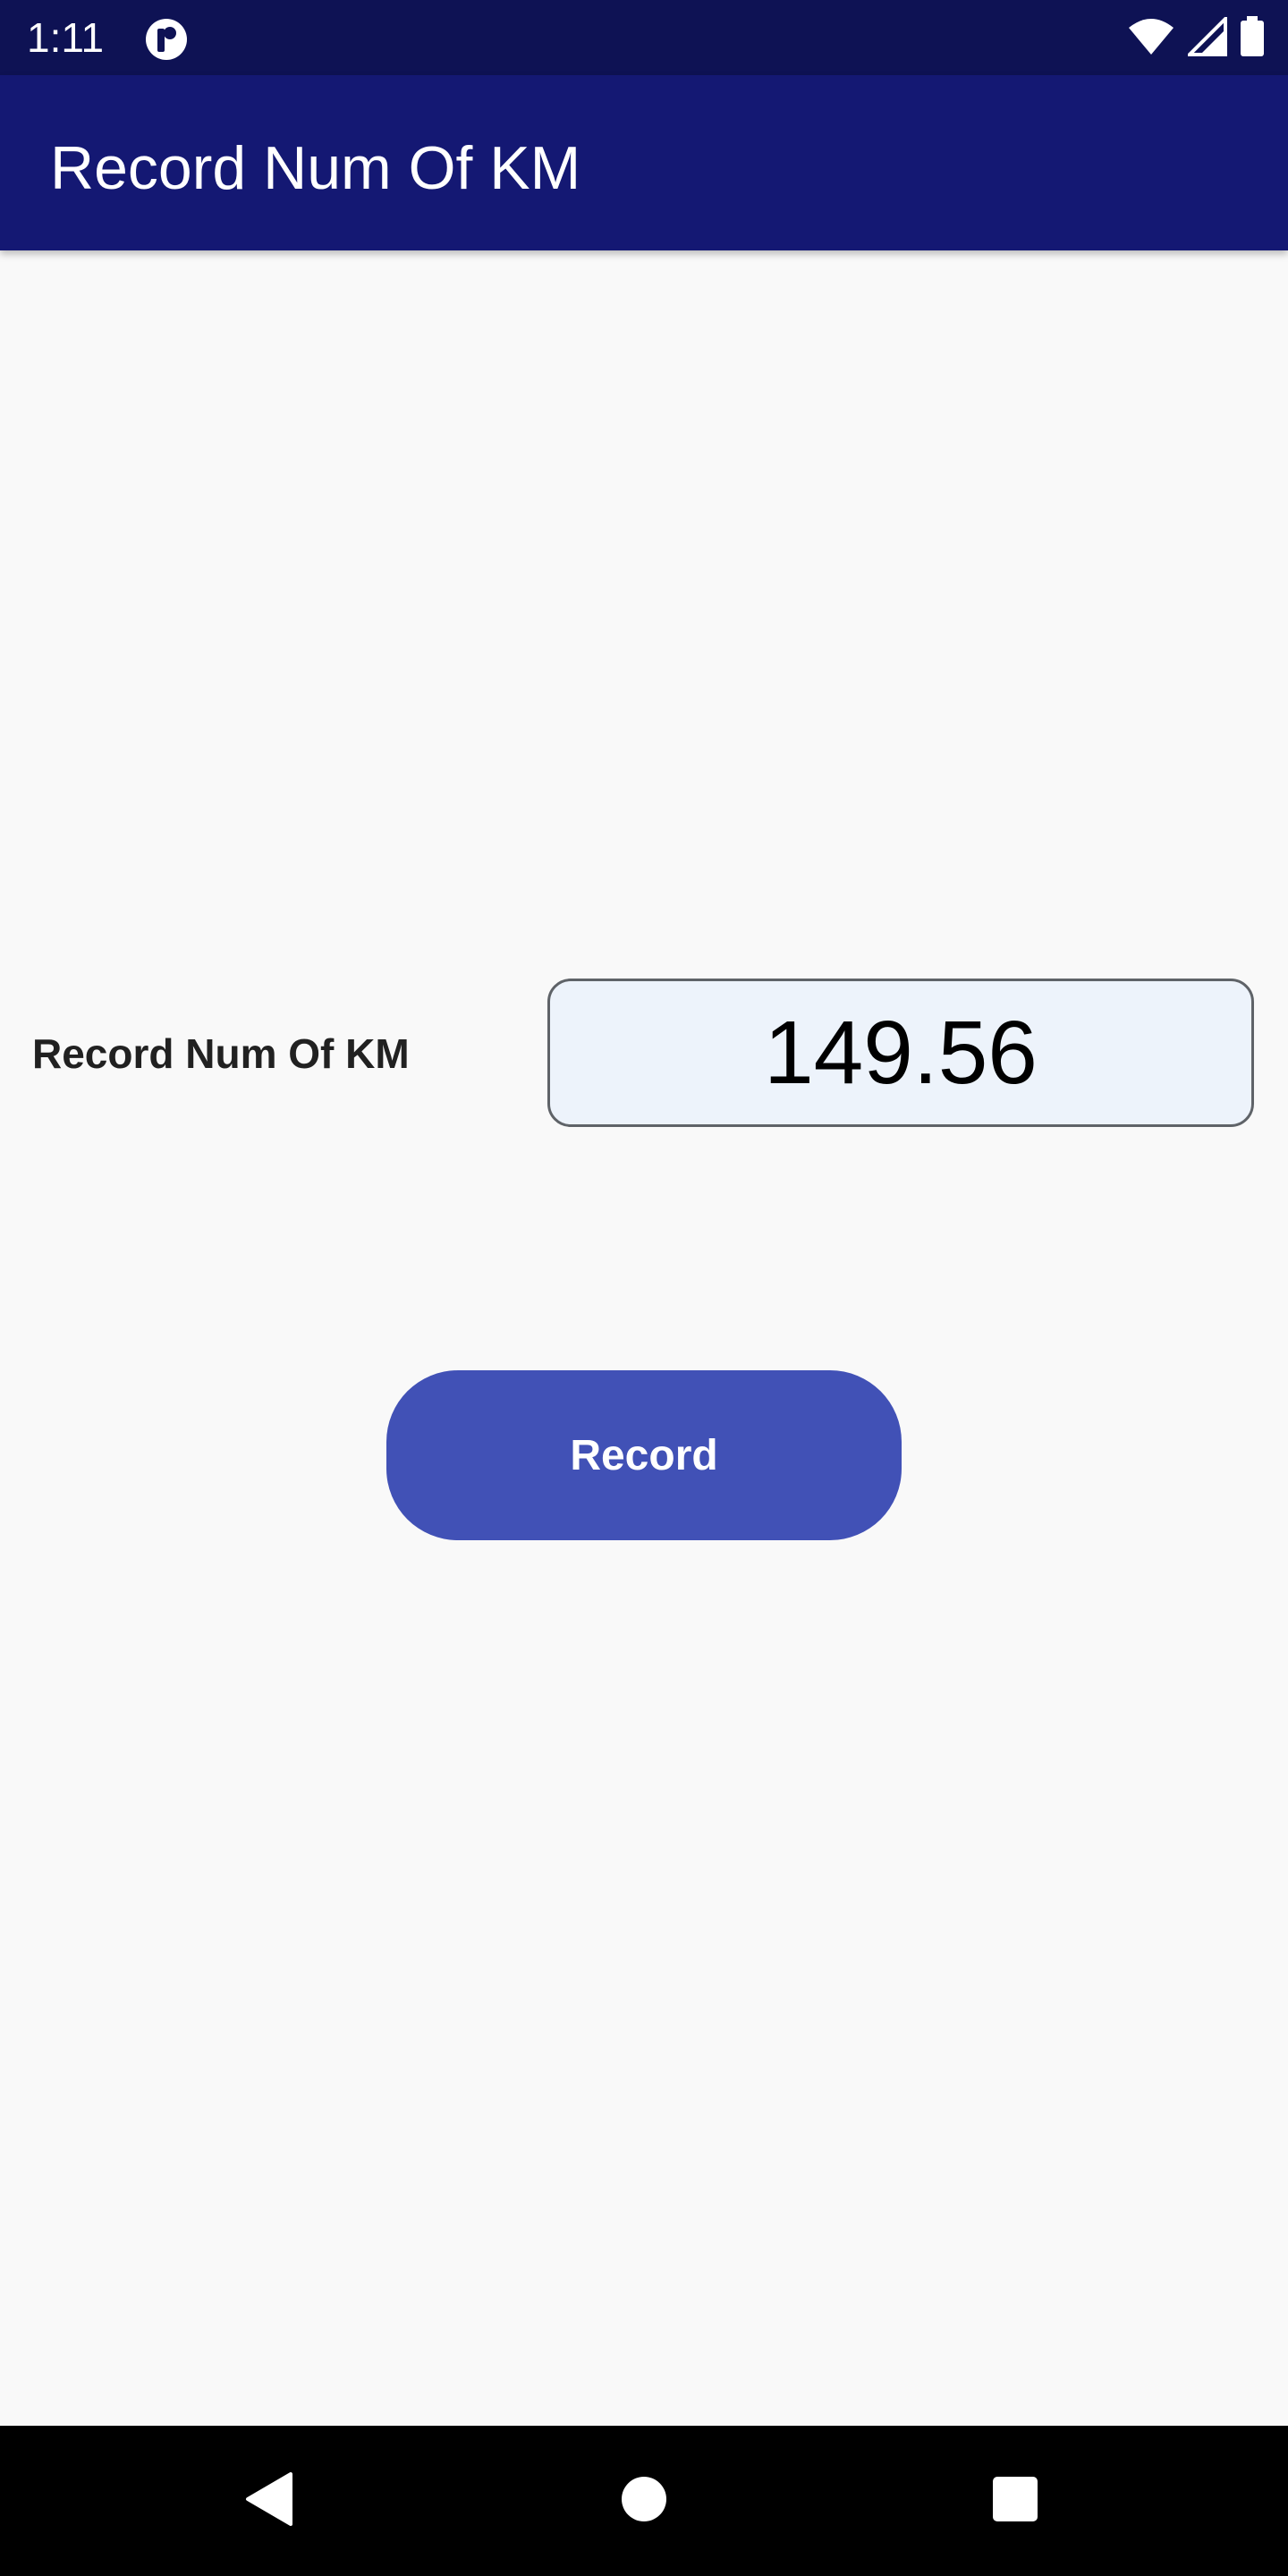 This screenshot has height=2576, width=1288. I want to click on status-icons, so click(1196, 37).